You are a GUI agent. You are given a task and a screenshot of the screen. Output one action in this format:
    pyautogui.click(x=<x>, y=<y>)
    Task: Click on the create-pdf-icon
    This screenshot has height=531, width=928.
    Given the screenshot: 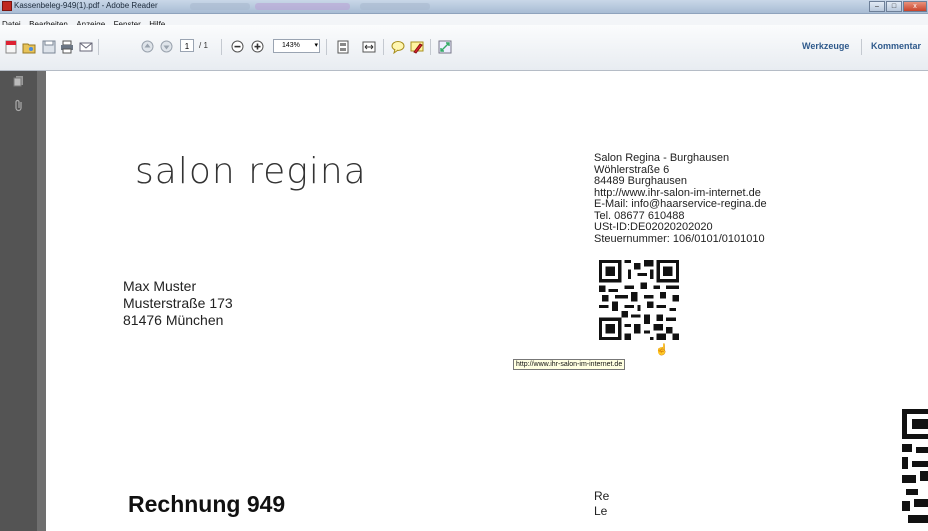 What is the action you would take?
    pyautogui.click(x=10, y=46)
    